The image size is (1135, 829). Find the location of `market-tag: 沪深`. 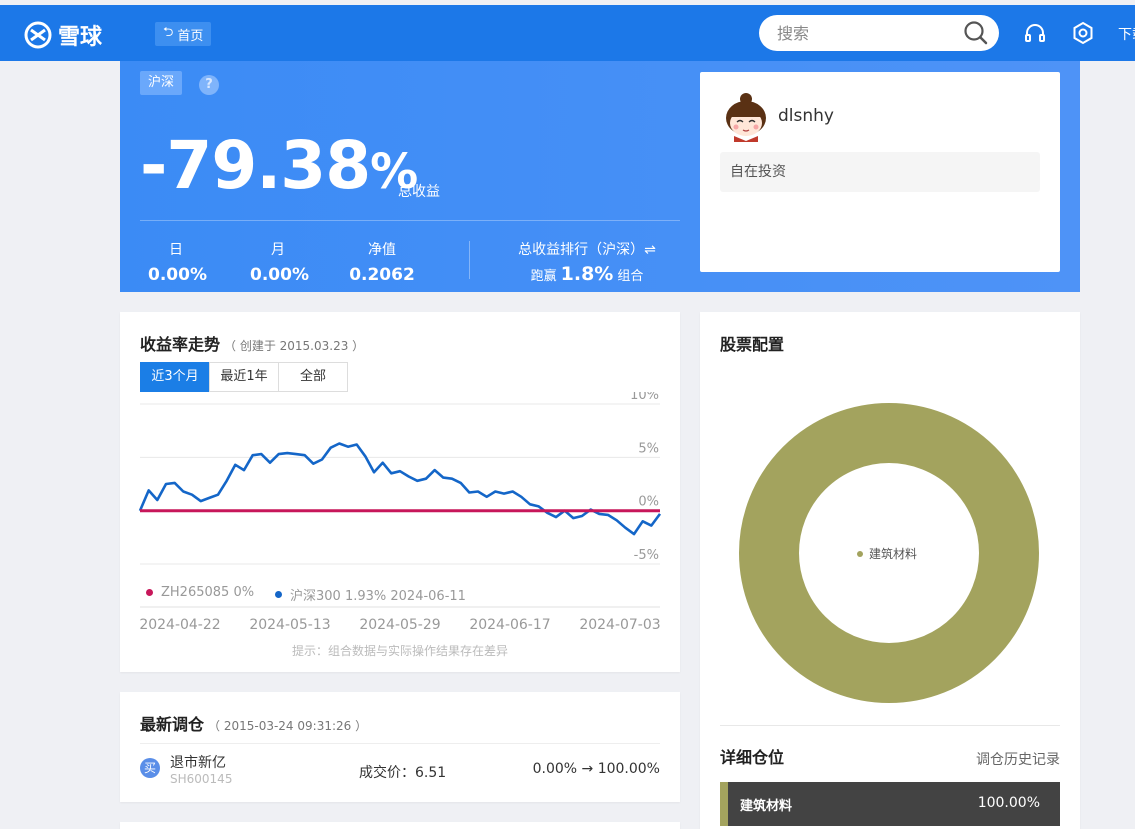

market-tag: 沪深 is located at coordinates (161, 83).